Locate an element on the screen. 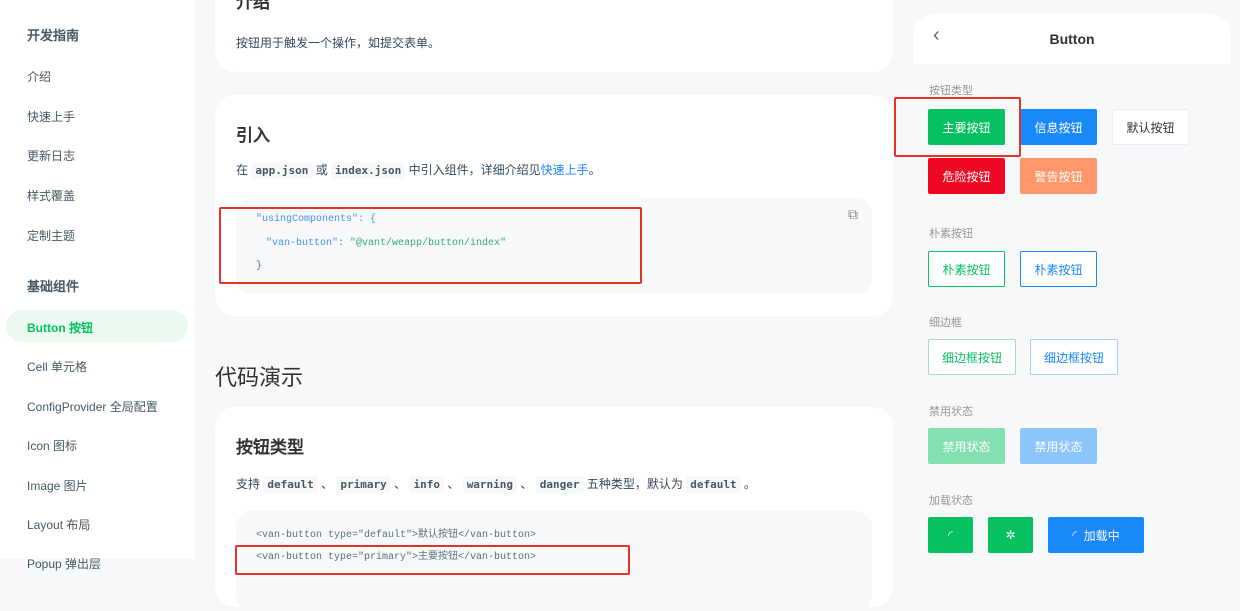  nav-item-icon: Icon 图标 is located at coordinates (52, 445).